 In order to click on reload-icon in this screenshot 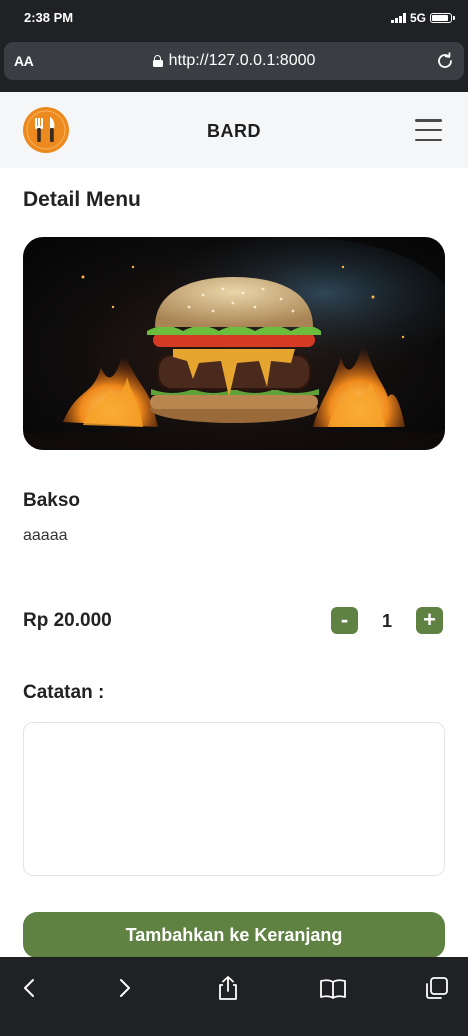, I will do `click(445, 61)`.